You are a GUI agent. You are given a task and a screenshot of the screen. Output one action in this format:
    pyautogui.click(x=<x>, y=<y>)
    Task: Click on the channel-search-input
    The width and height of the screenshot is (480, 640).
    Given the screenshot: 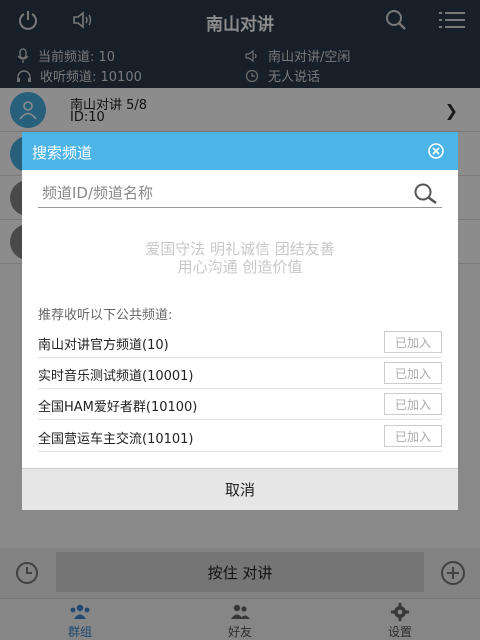 What is the action you would take?
    pyautogui.click(x=222, y=193)
    